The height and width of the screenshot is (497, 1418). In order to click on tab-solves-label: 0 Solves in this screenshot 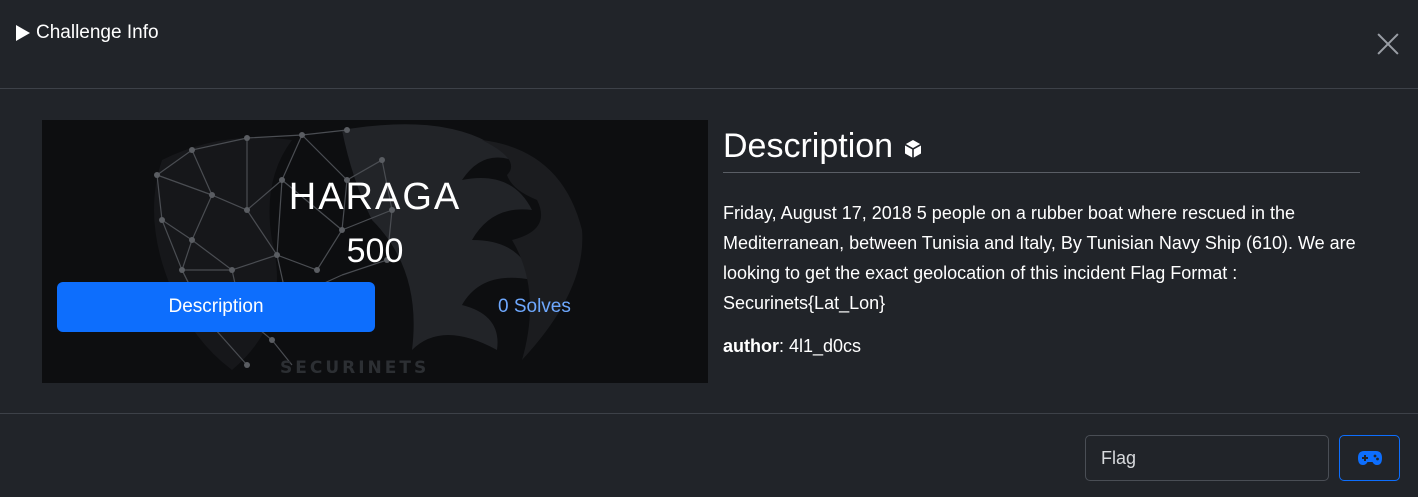, I will do `click(534, 306)`.